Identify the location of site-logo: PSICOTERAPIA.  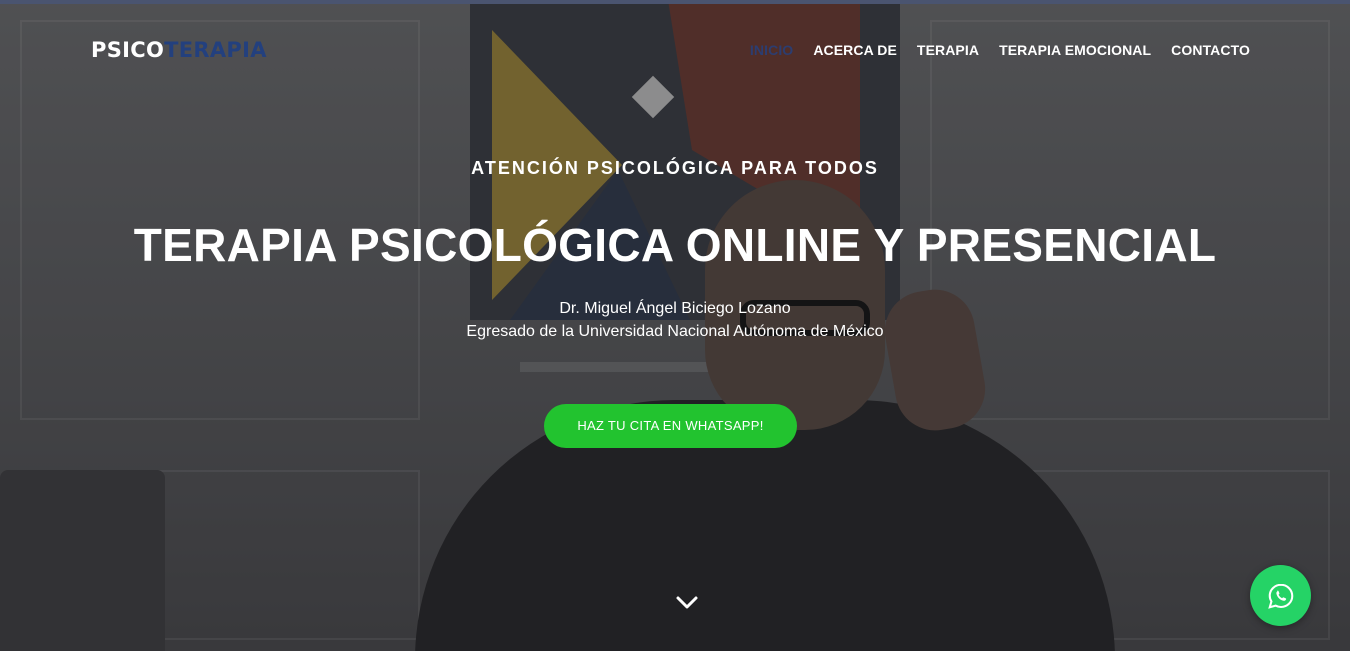
(179, 50).